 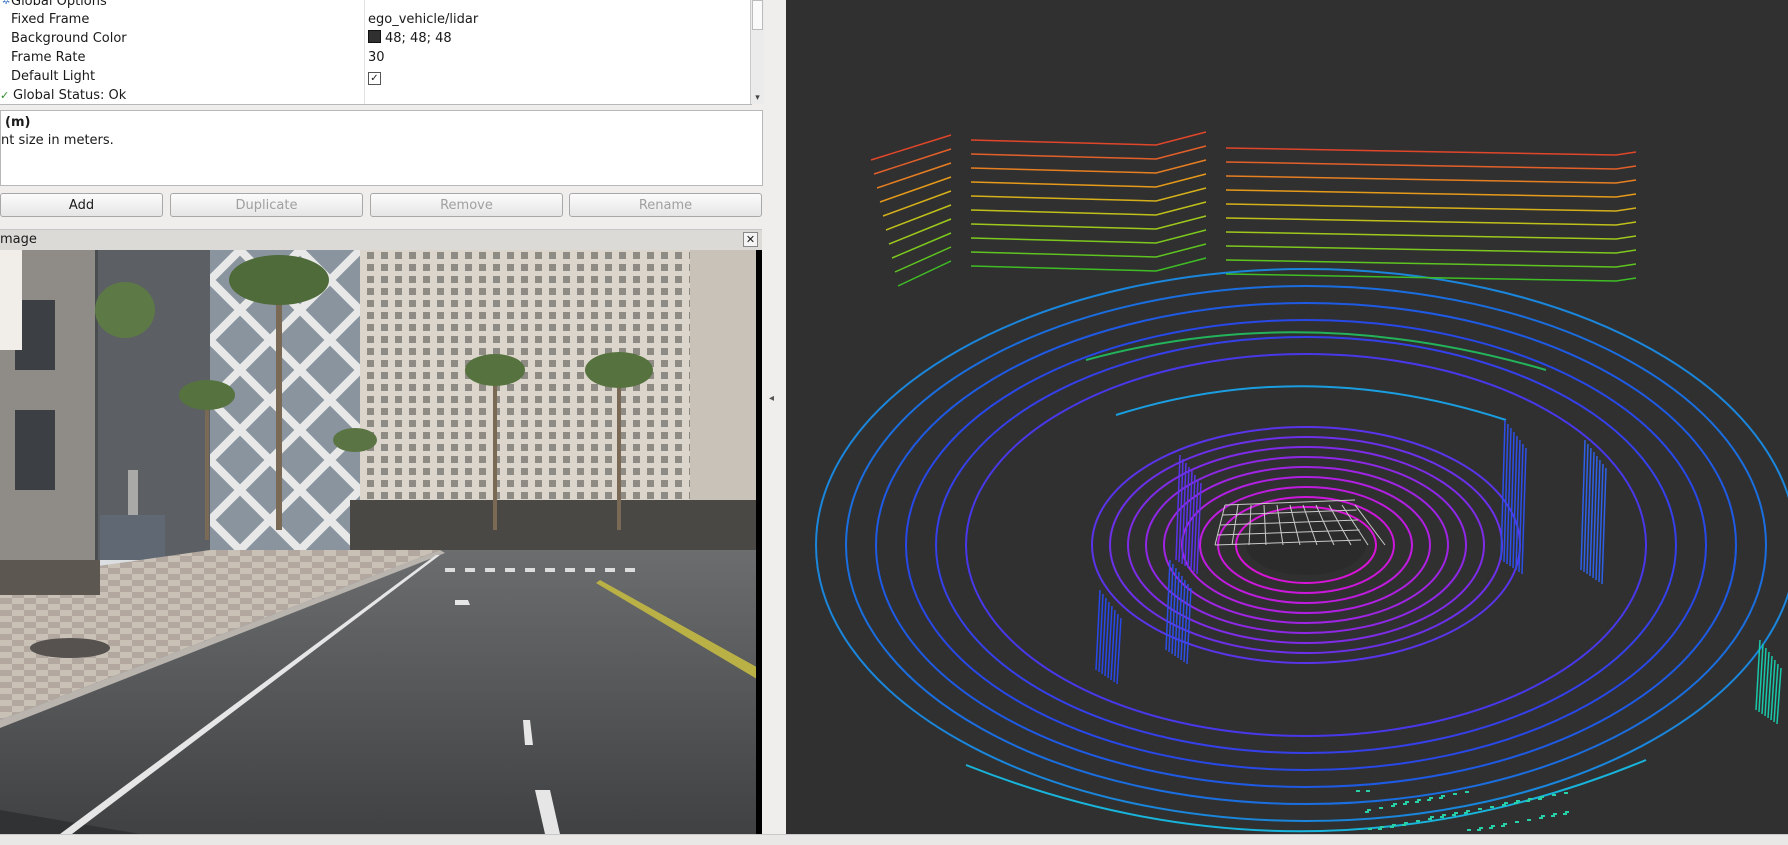 I want to click on default-light-checkbox: ✓, so click(x=374, y=78).